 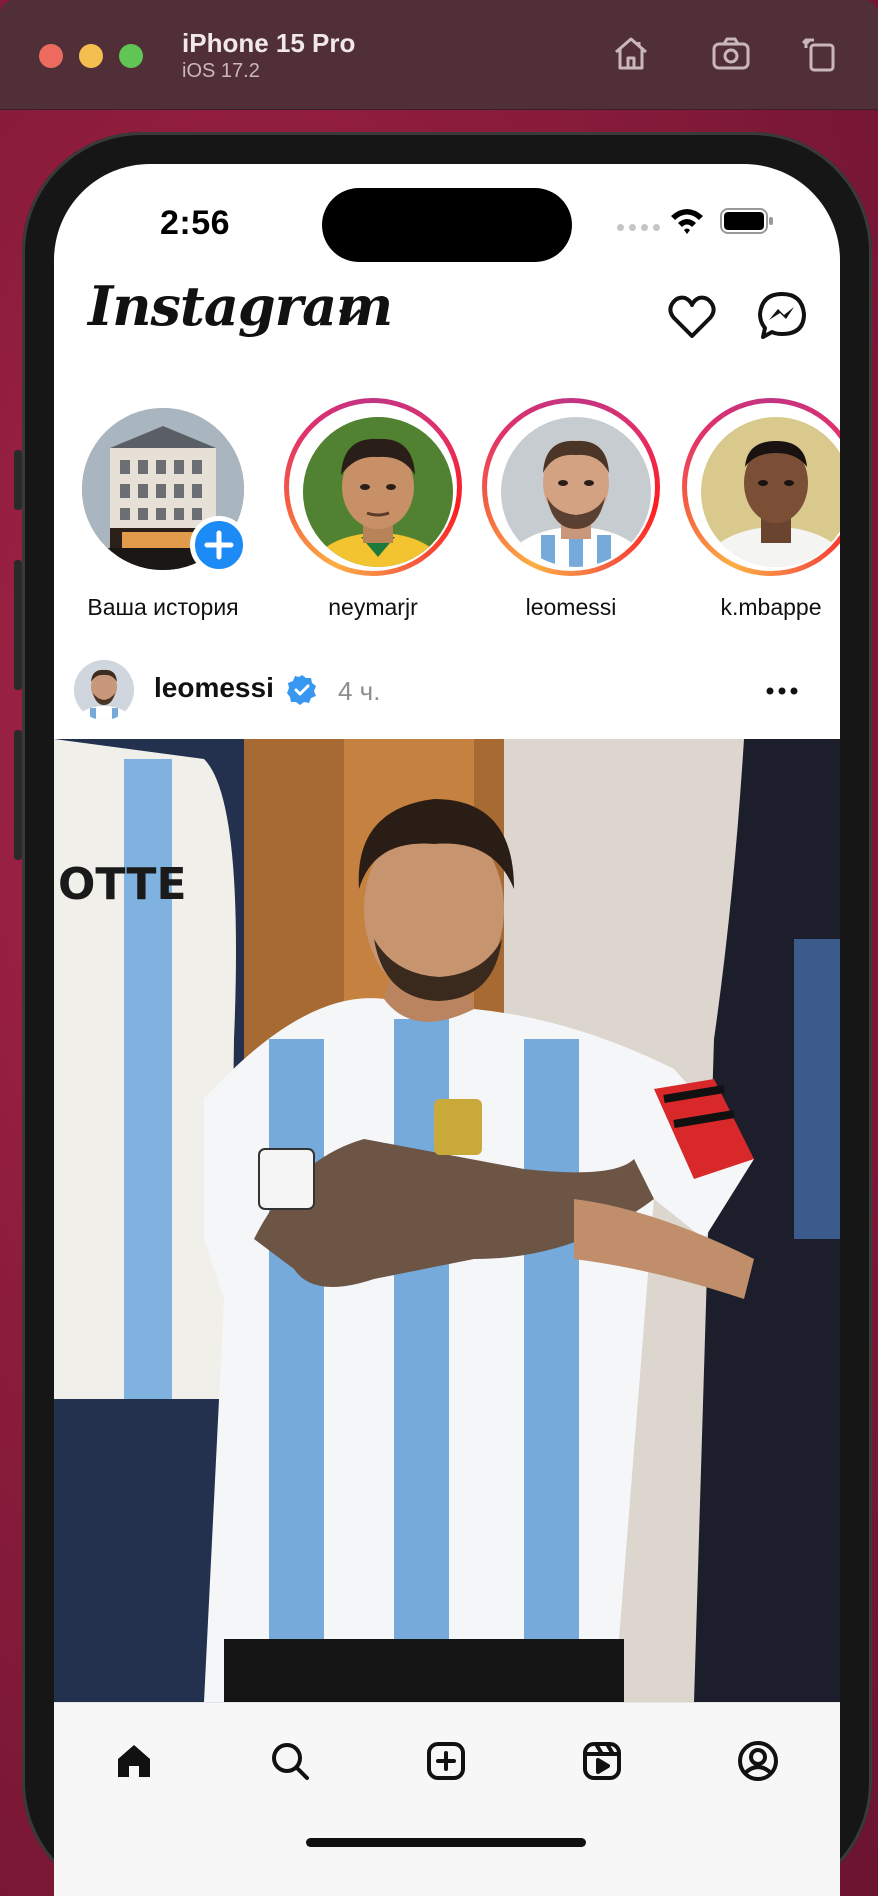 What do you see at coordinates (446, 1761) in the screenshot?
I see `create-icon` at bounding box center [446, 1761].